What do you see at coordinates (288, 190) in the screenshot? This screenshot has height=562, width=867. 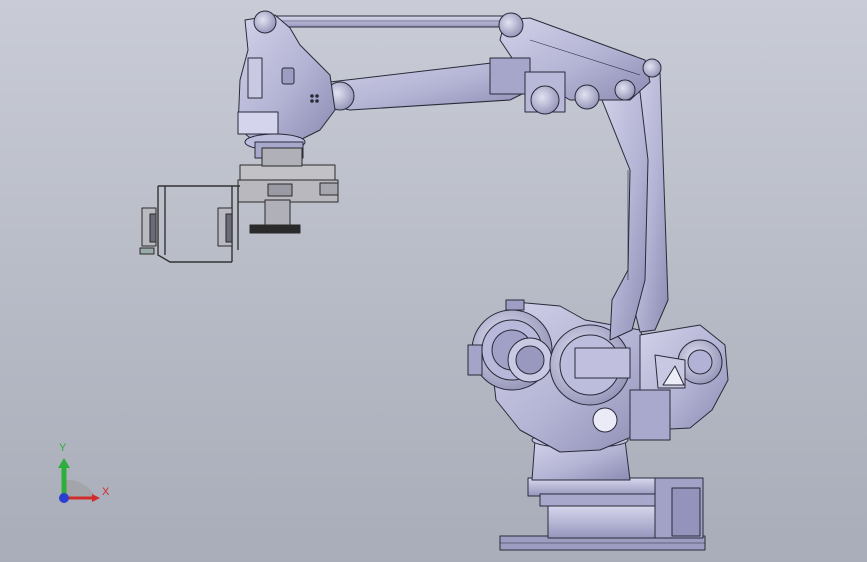 I see `gripper-head` at bounding box center [288, 190].